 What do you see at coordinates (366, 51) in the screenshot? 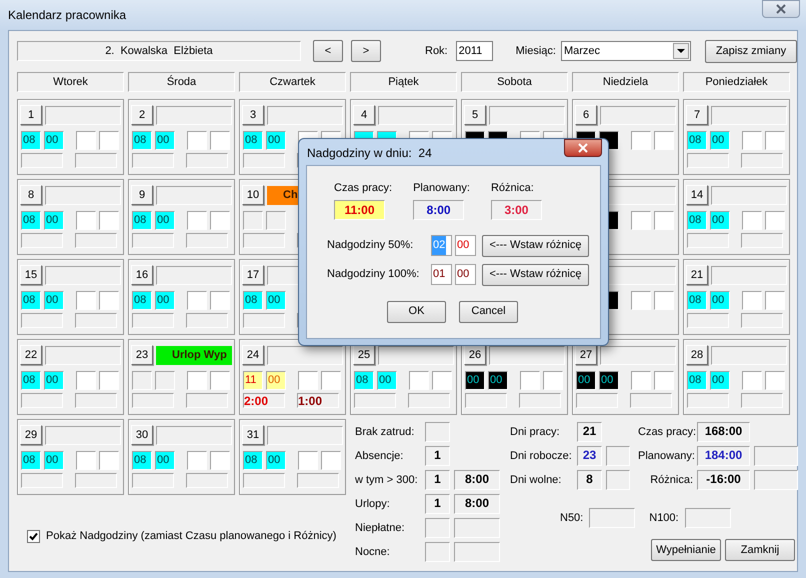
I see `next-button: >` at bounding box center [366, 51].